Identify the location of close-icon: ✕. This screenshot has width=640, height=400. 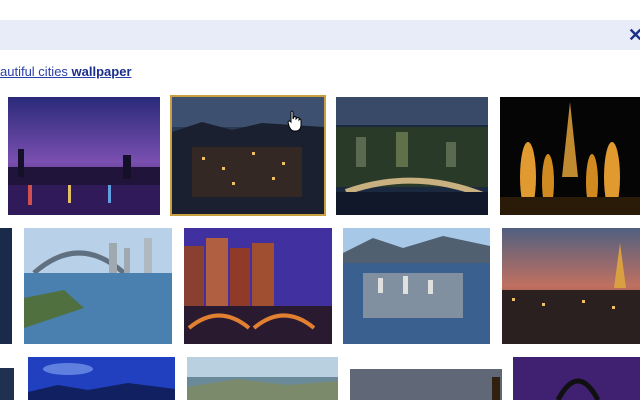
(634, 35).